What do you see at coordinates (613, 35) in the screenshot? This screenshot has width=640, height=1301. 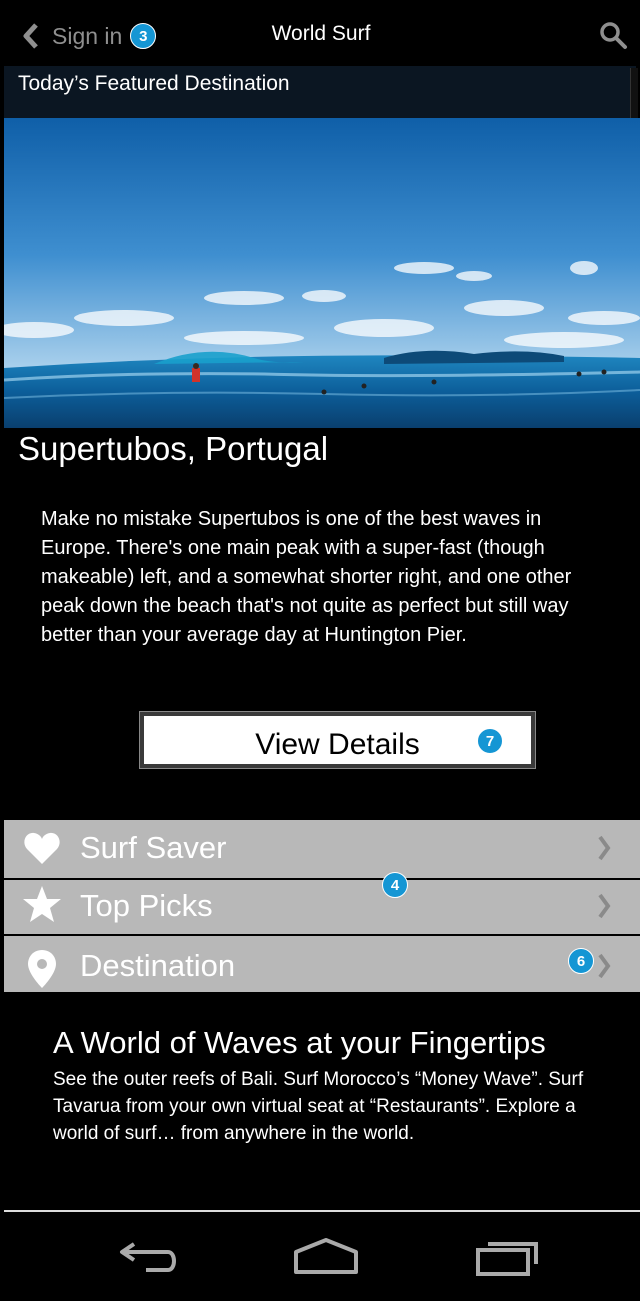 I see `search-icon` at bounding box center [613, 35].